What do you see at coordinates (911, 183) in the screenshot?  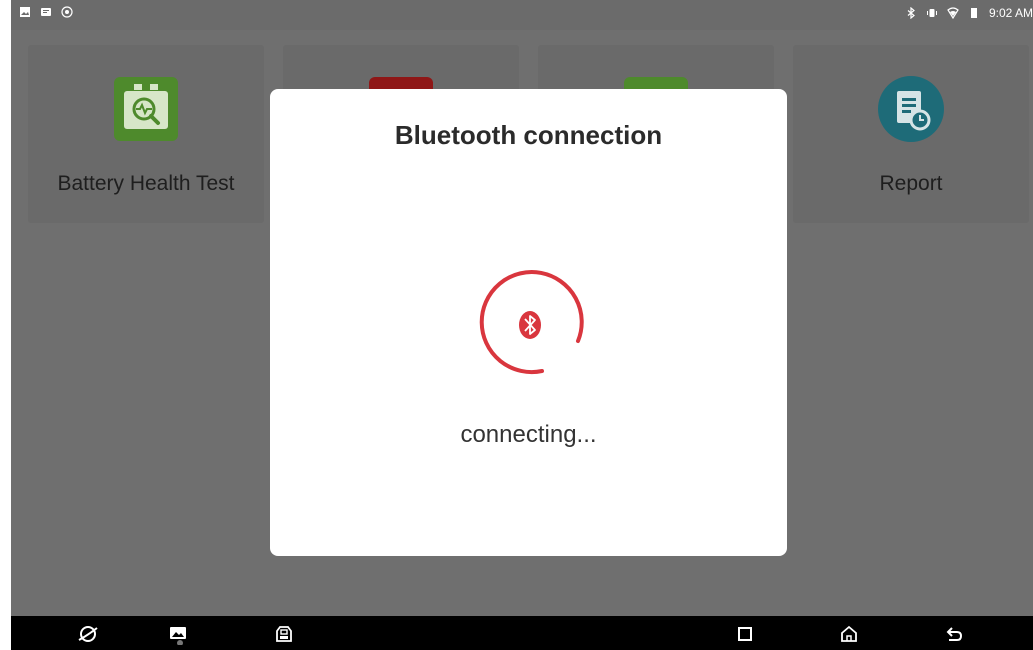 I see `tile-label: Report` at bounding box center [911, 183].